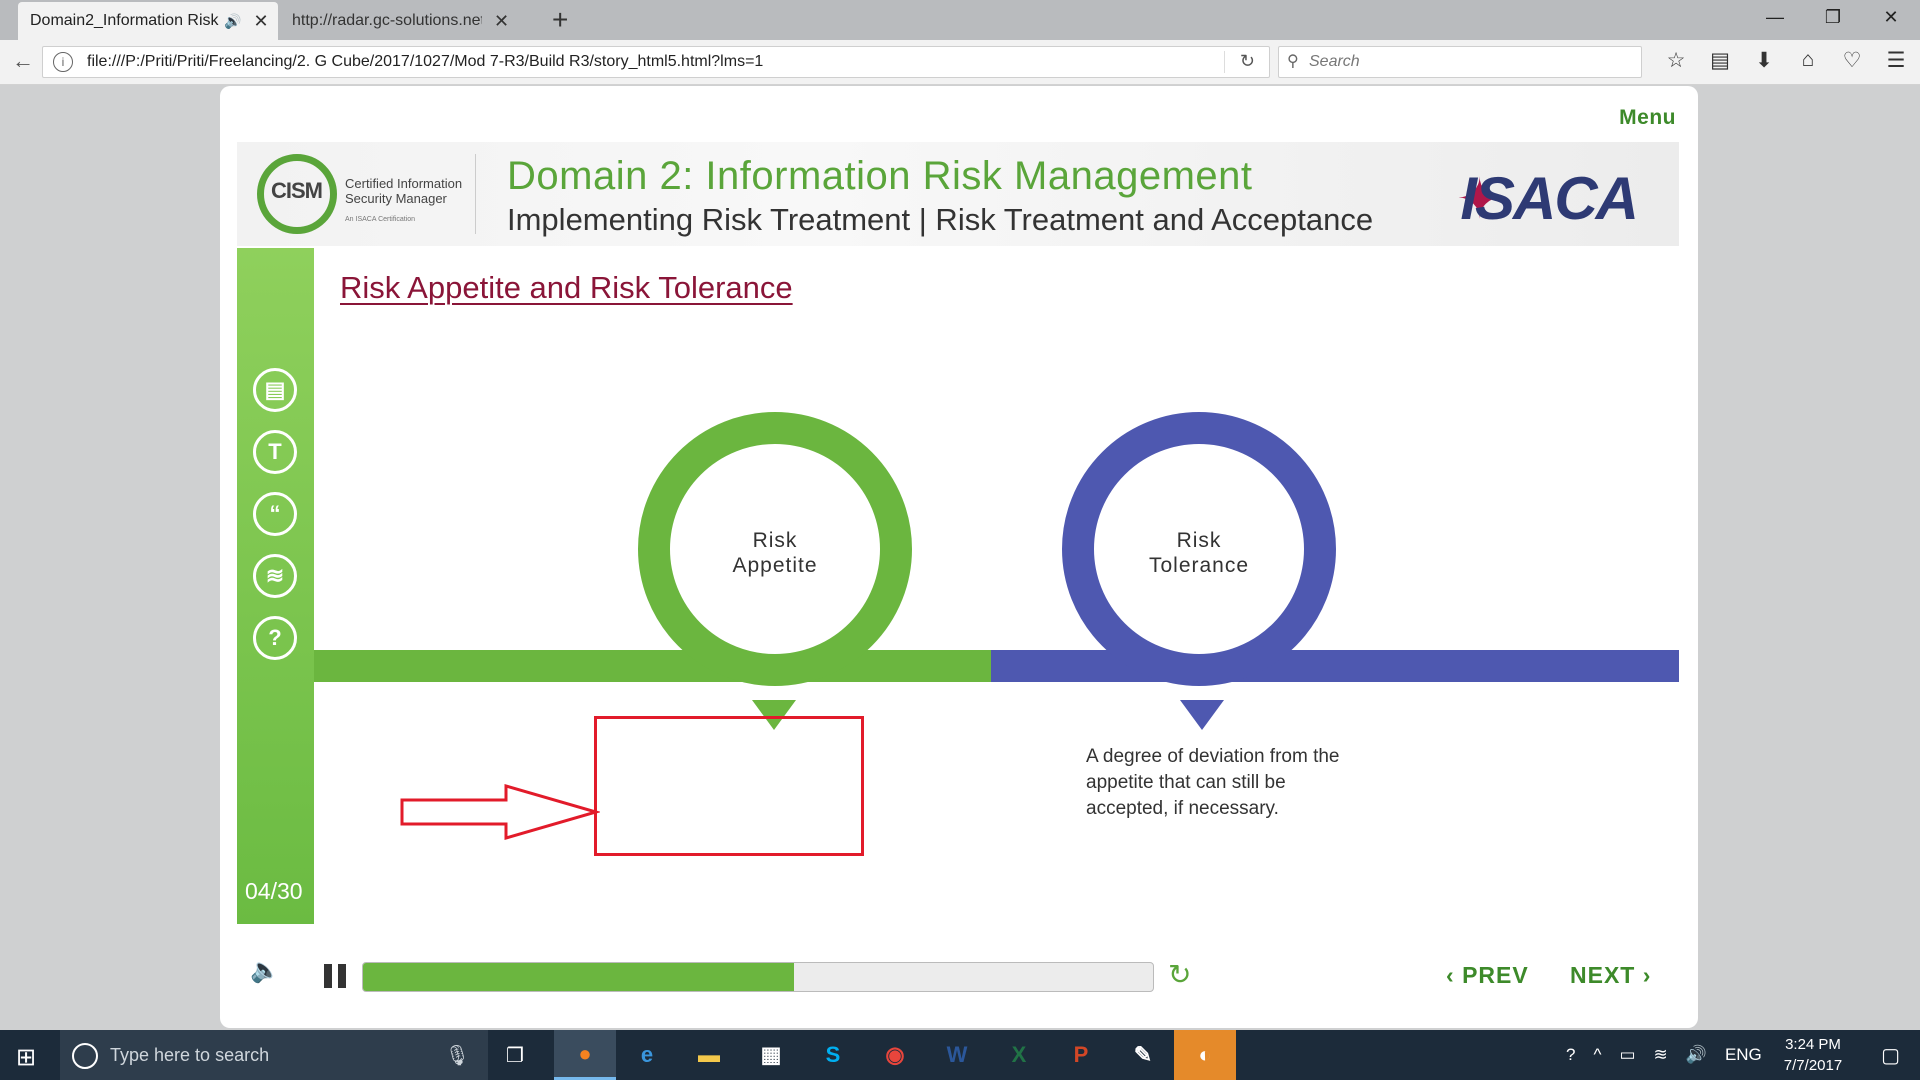 Image resolution: width=1920 pixels, height=1080 pixels. What do you see at coordinates (515, 1055) in the screenshot?
I see `task-view-icon: ❐` at bounding box center [515, 1055].